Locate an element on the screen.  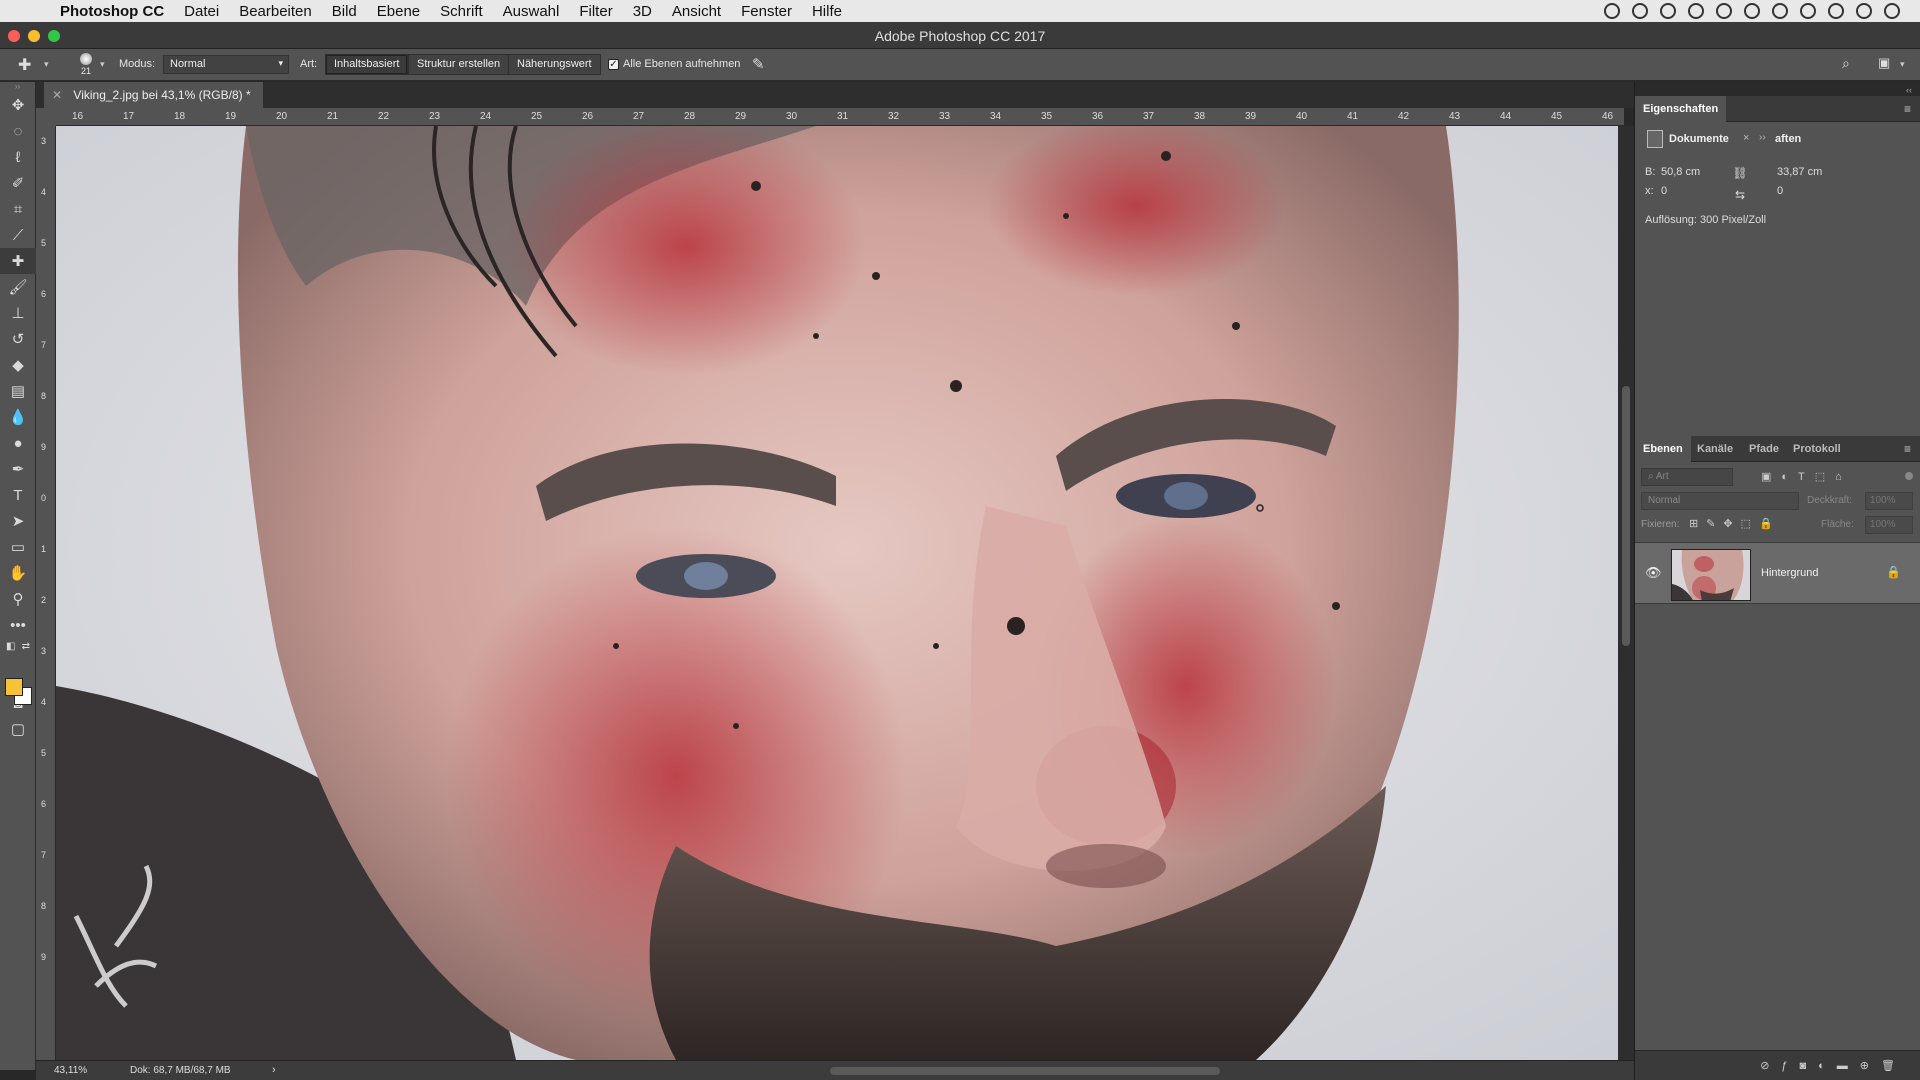
notification-center-icon is located at coordinates (1892, 11).